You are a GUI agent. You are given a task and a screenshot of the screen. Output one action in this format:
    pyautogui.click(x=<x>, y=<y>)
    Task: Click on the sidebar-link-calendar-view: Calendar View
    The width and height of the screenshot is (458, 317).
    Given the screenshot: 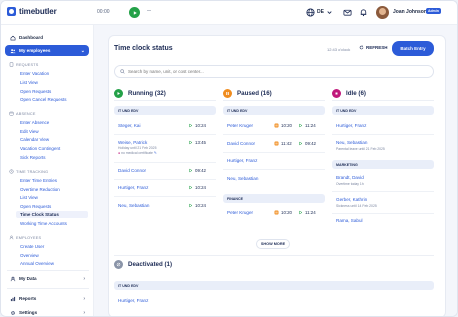 What is the action you would take?
    pyautogui.click(x=34, y=139)
    